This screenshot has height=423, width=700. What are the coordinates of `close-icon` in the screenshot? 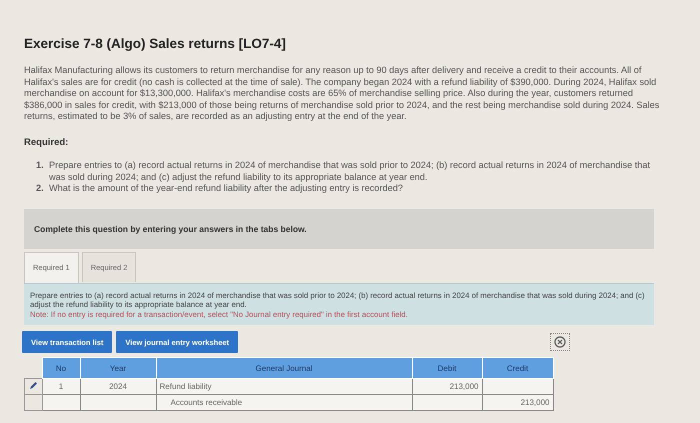 It's located at (560, 342).